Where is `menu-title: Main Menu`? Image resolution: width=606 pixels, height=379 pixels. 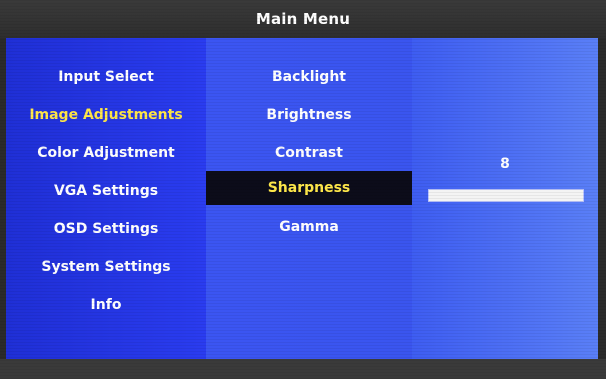
menu-title: Main Menu is located at coordinates (303, 19).